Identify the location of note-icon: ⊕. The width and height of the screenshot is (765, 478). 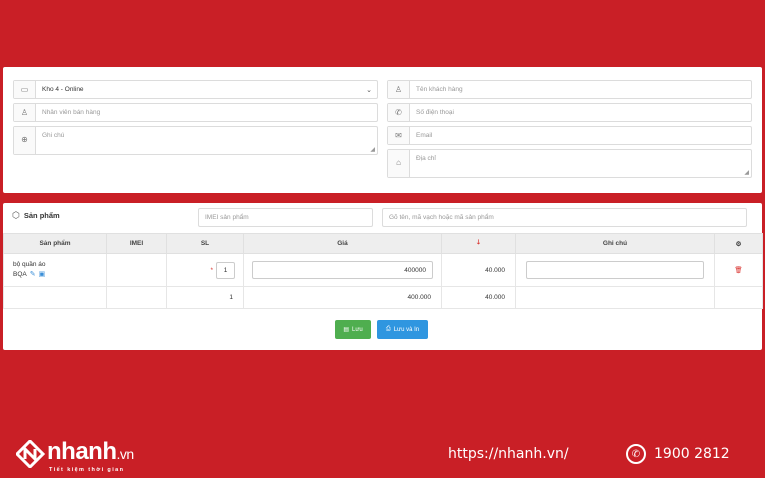
(25, 140).